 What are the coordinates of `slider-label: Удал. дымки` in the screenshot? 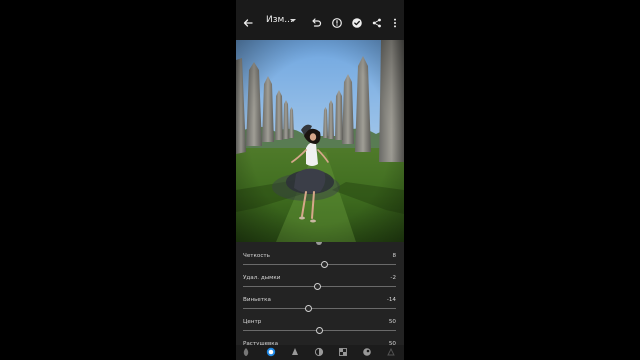 It's located at (262, 278).